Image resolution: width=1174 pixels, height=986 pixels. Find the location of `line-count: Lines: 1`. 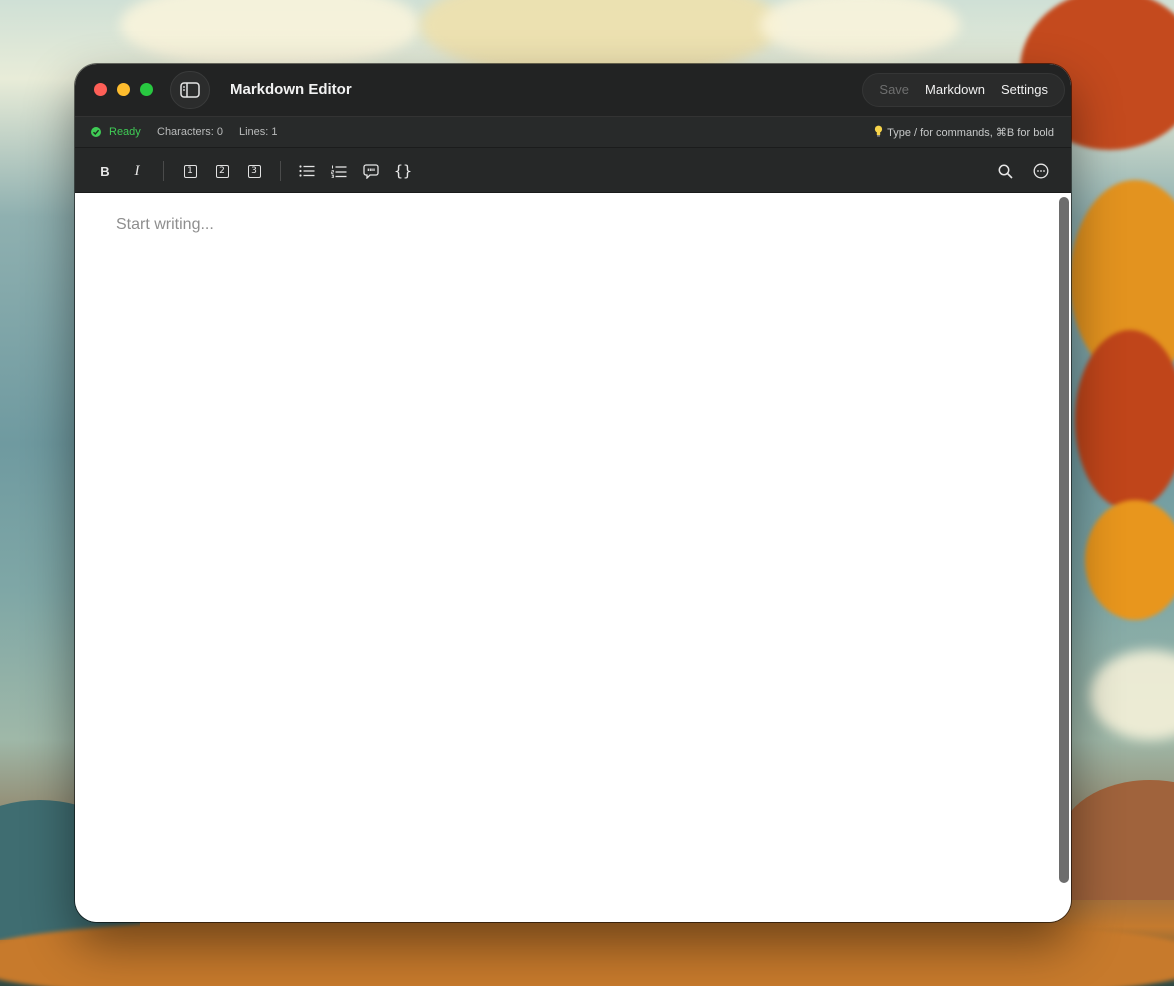

line-count: Lines: 1 is located at coordinates (258, 132).